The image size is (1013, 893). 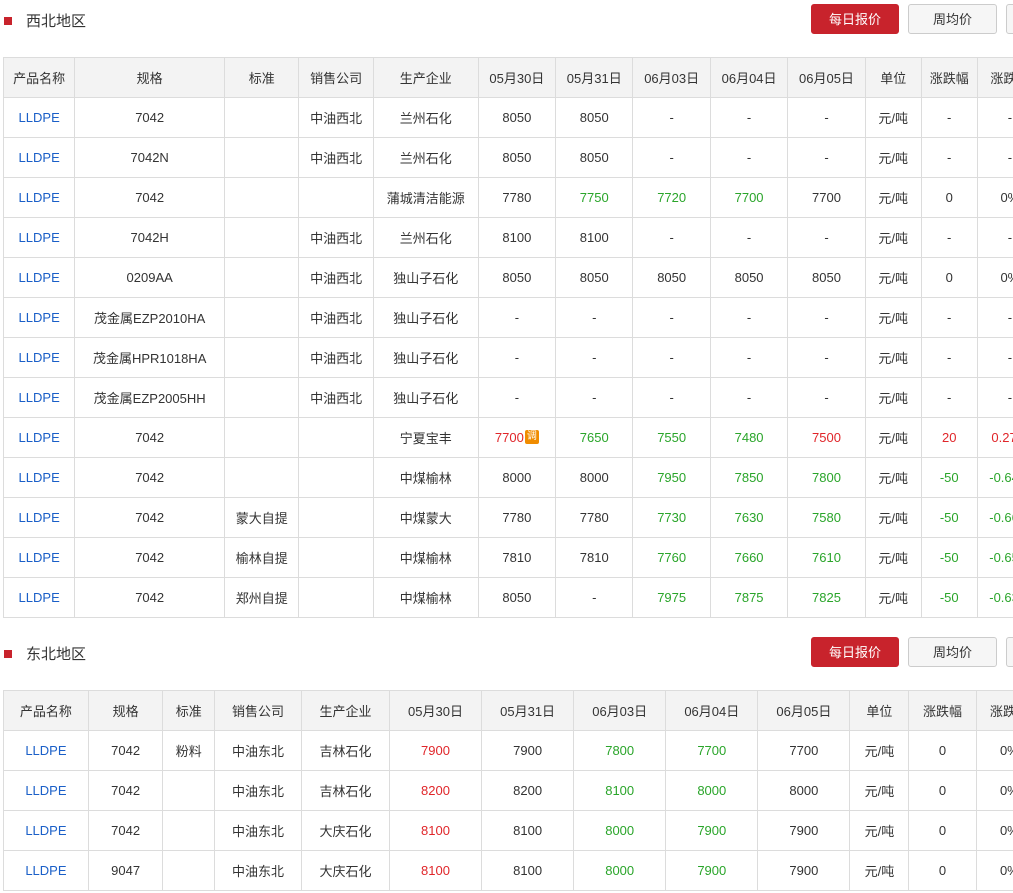 What do you see at coordinates (435, 710) in the screenshot?
I see `header-price-0530: 05月30日` at bounding box center [435, 710].